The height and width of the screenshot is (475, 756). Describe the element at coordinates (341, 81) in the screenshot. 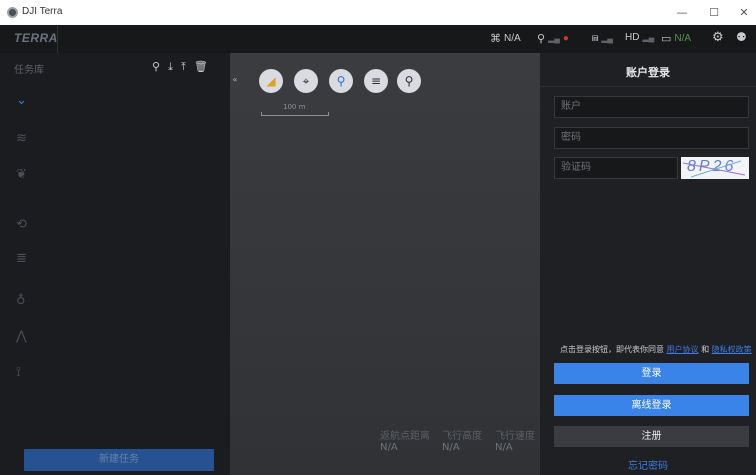

I see `pin-icon: ⚲` at that location.